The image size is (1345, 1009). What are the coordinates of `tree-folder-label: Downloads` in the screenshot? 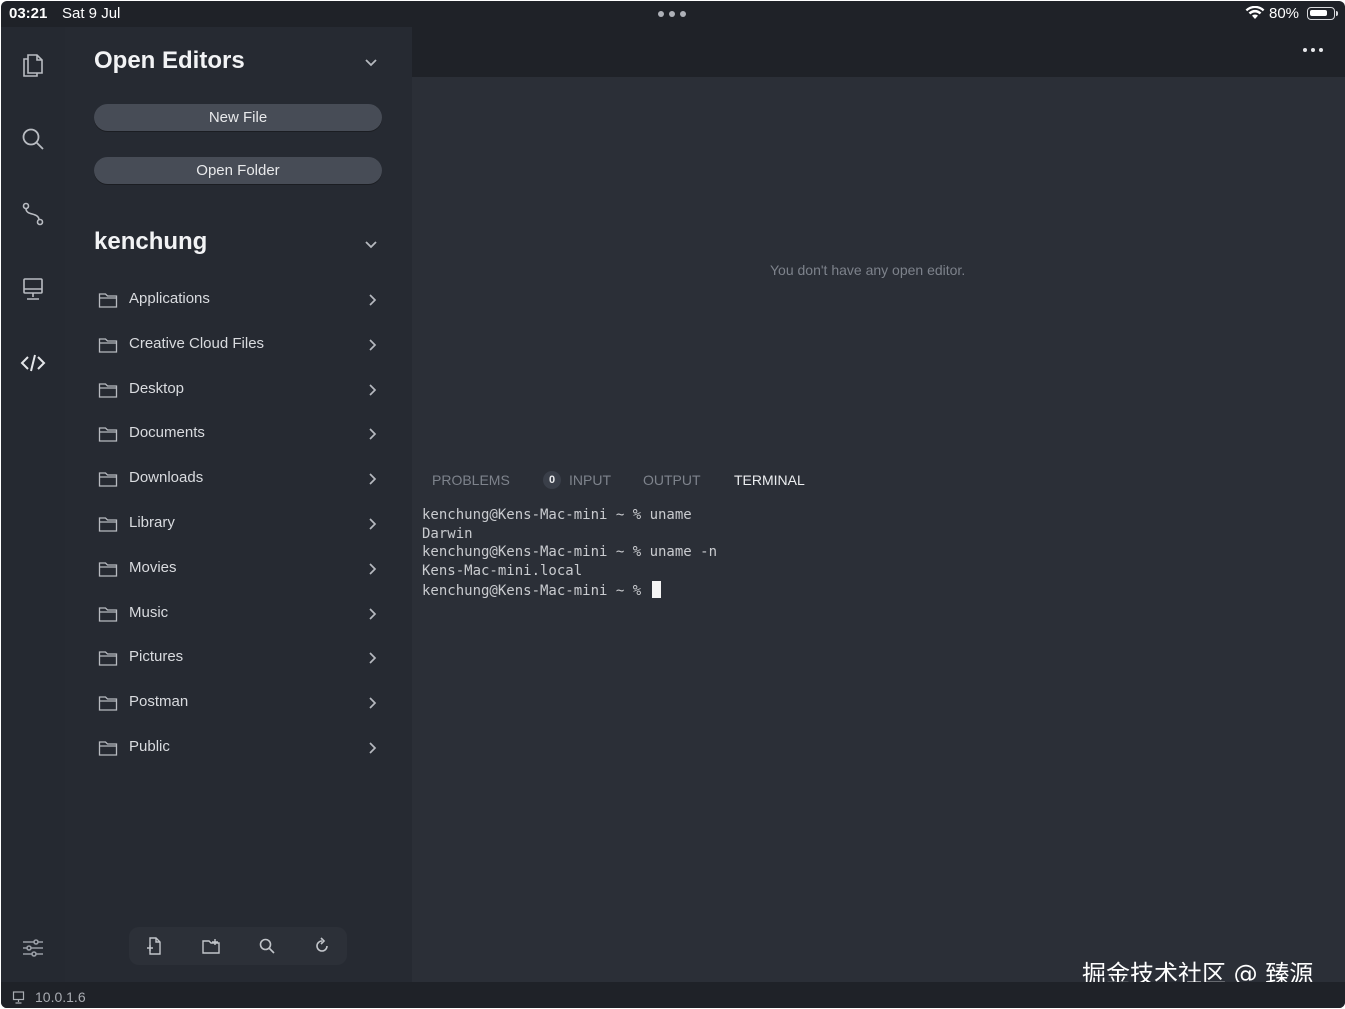 It's located at (166, 478).